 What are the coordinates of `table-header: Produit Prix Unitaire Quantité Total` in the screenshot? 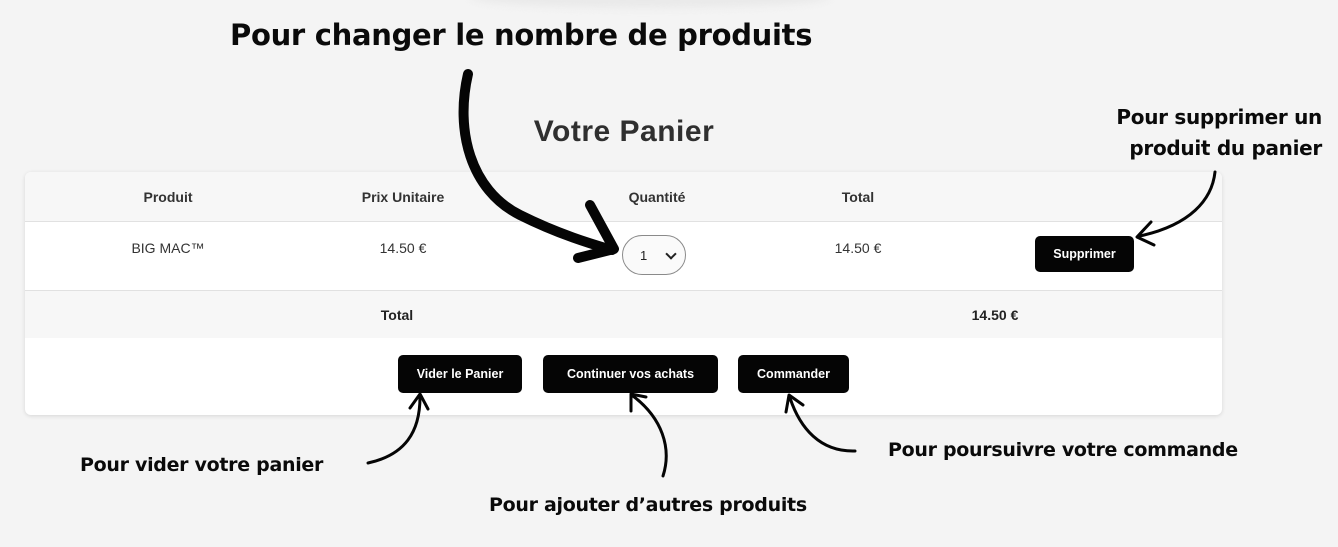 It's located at (623, 197).